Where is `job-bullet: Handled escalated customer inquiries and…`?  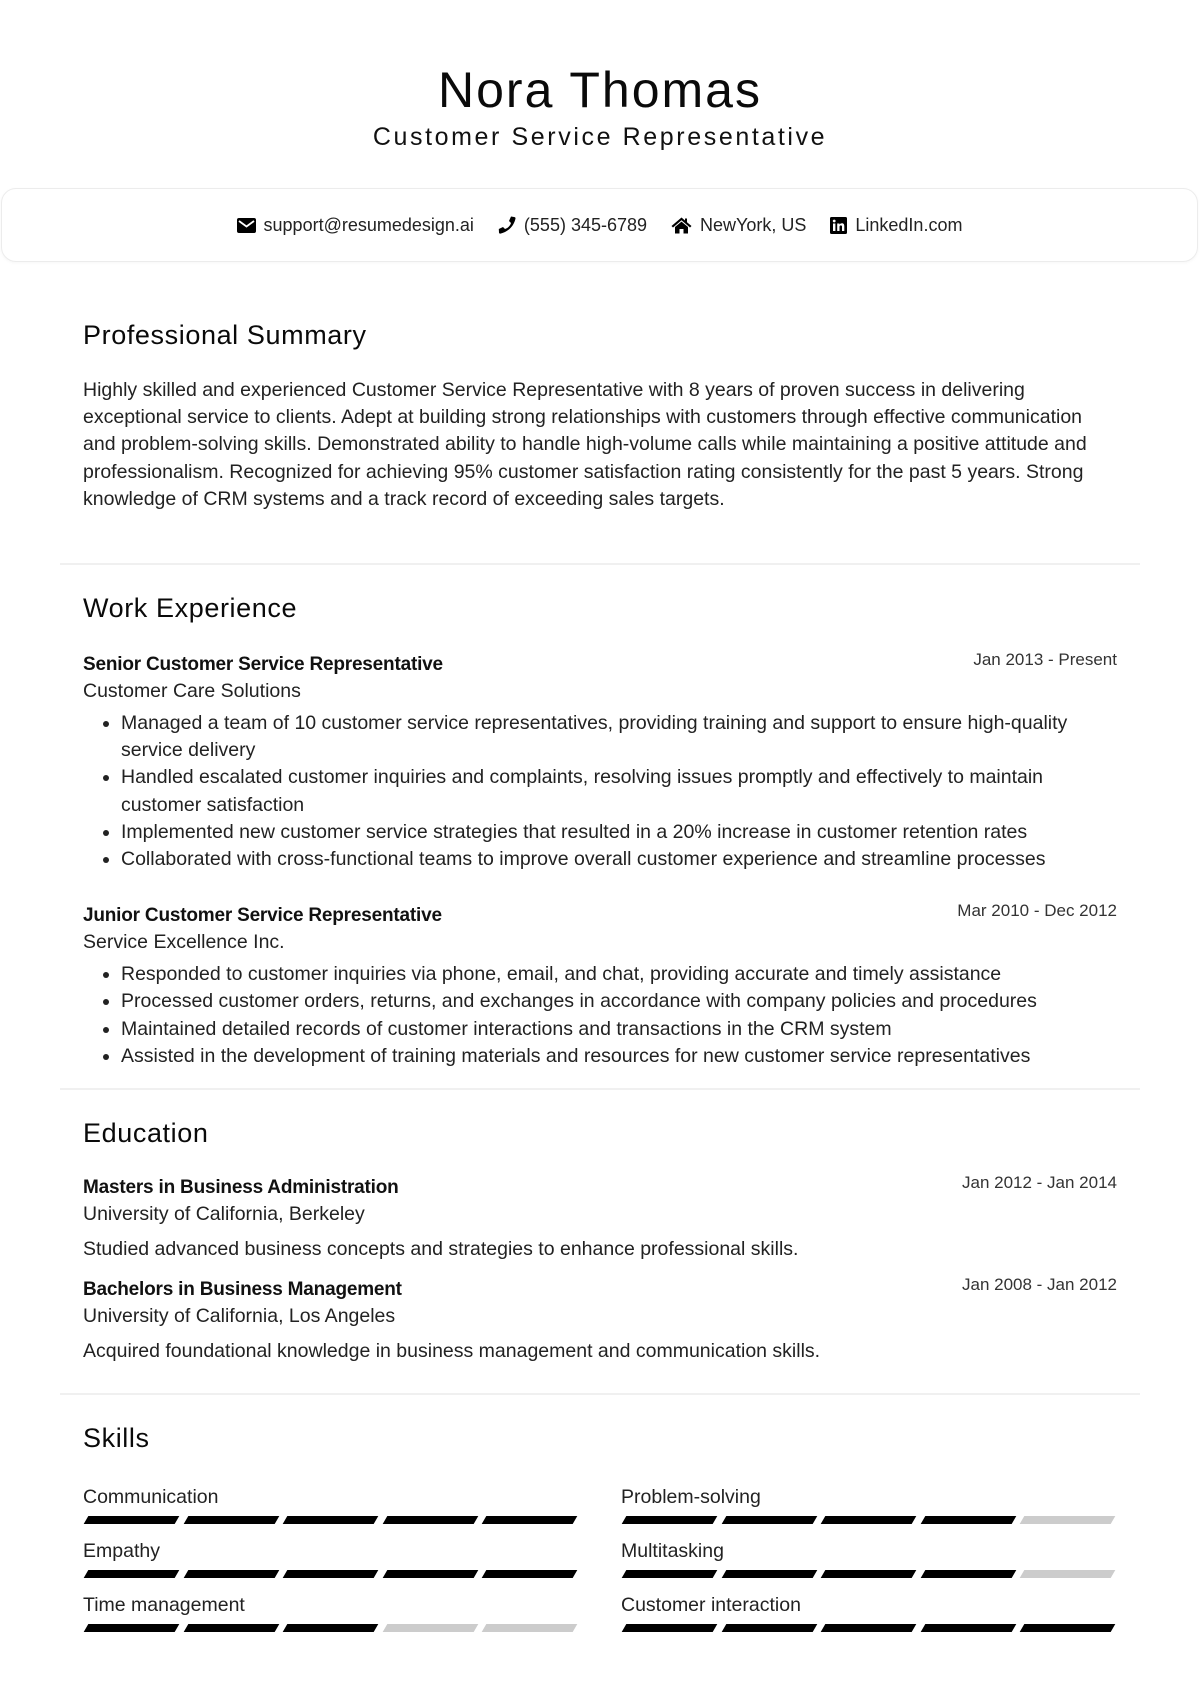 job-bullet: Handled escalated customer inquiries and… is located at coordinates (619, 791).